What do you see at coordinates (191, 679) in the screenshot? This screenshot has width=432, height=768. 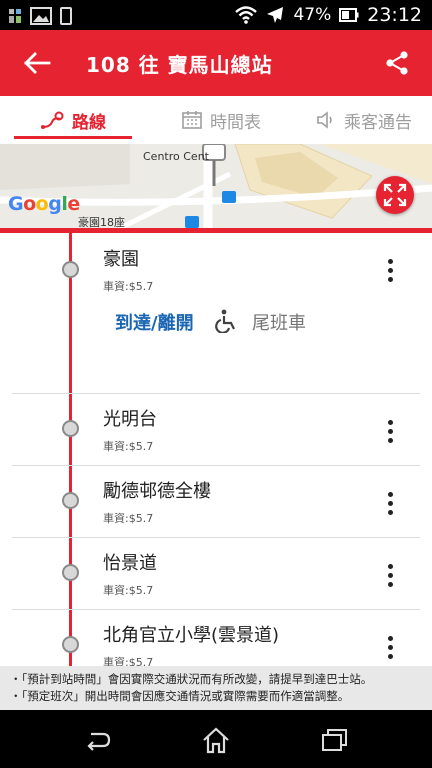 I see `notice-line-eta: ・「預計到站時間」會因實際交通狀況而有所改變，請提早到達巴士站。` at bounding box center [191, 679].